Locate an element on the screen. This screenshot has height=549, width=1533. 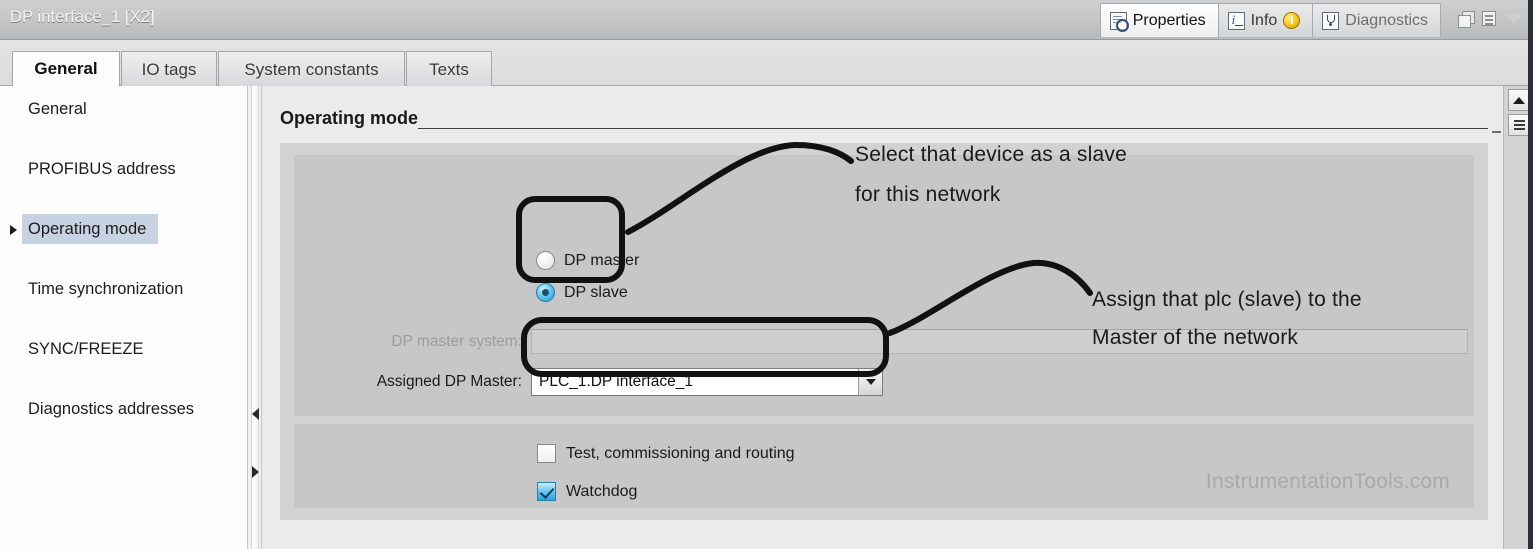
window-controls is located at coordinates (1490, 19).